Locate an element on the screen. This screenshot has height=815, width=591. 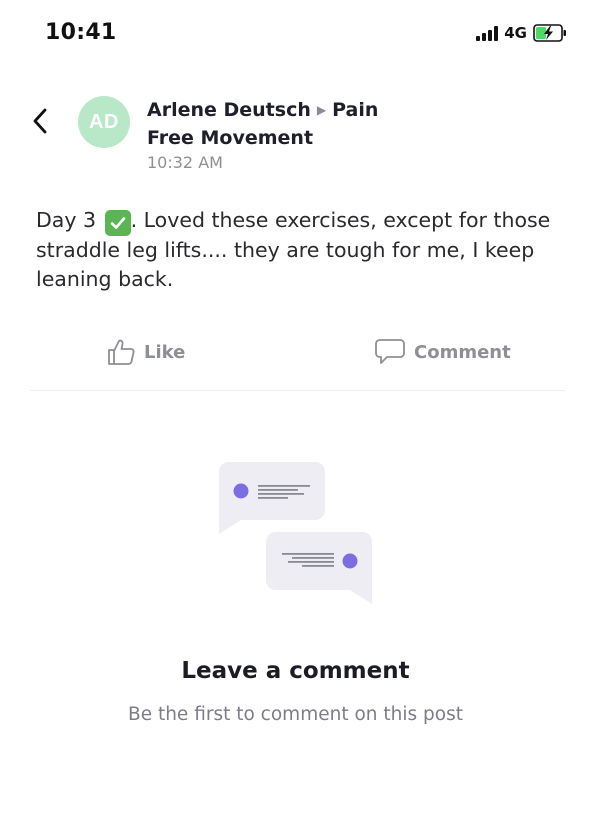
divider is located at coordinates (297, 390).